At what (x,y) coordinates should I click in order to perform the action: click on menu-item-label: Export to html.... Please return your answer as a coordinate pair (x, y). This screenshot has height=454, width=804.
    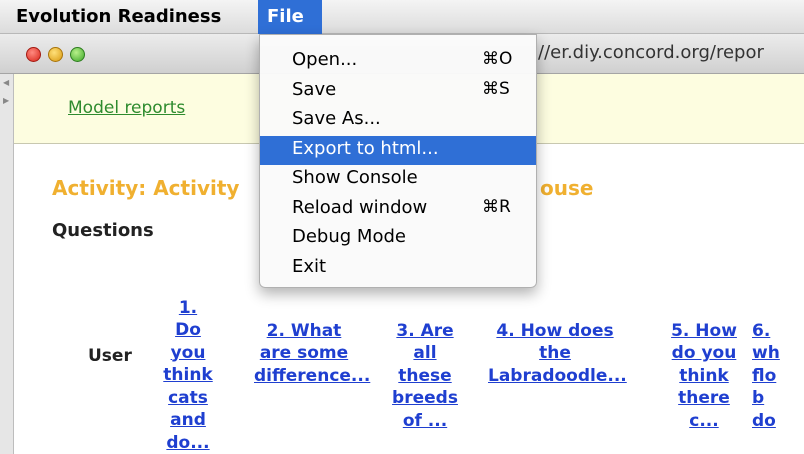
    Looking at the image, I should click on (365, 148).